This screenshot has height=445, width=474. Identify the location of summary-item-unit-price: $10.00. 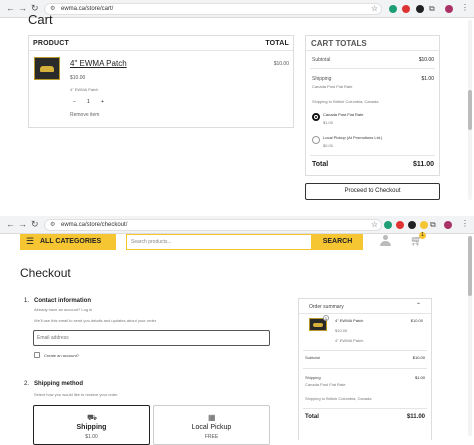
(341, 330).